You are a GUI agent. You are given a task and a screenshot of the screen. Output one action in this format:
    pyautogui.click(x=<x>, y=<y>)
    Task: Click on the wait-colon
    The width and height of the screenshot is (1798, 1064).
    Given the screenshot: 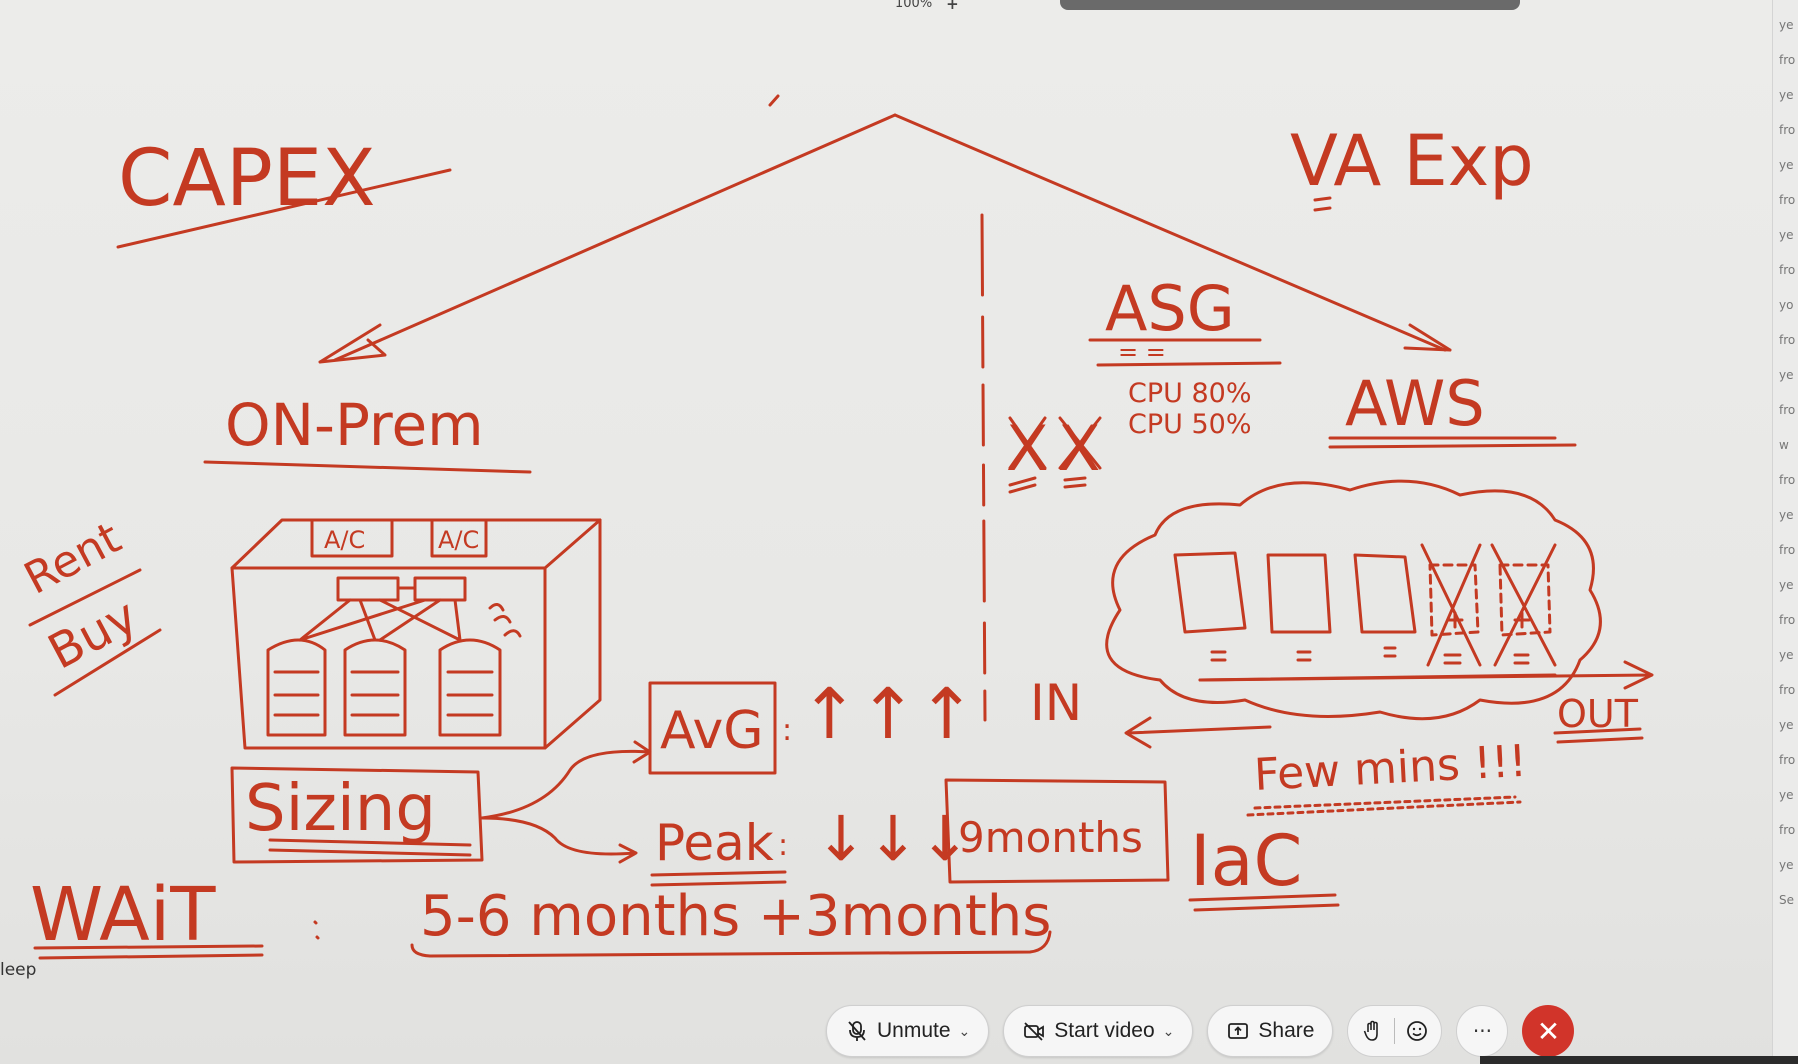 What is the action you would take?
    pyautogui.click(x=316, y=930)
    